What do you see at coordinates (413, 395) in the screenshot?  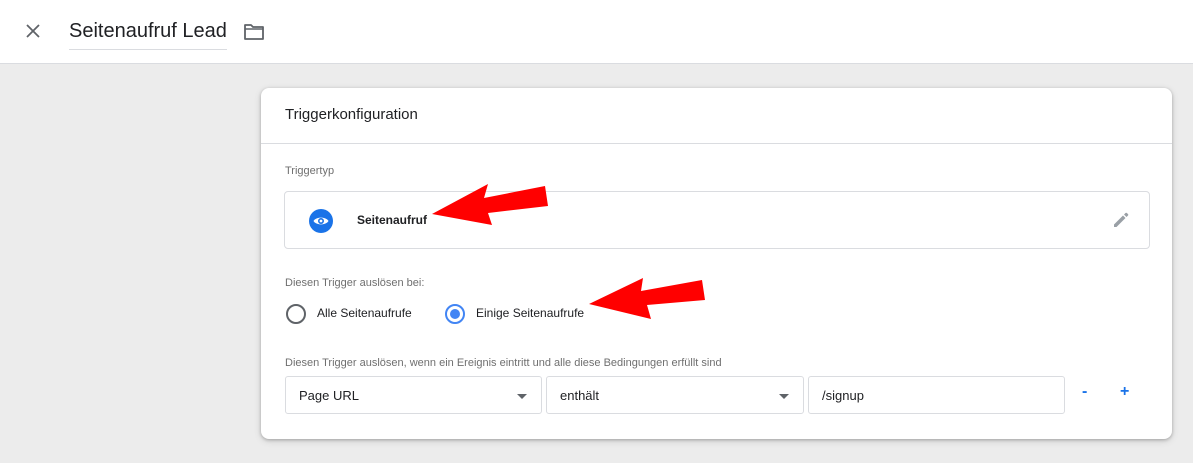 I see `variable-select: Page URL` at bounding box center [413, 395].